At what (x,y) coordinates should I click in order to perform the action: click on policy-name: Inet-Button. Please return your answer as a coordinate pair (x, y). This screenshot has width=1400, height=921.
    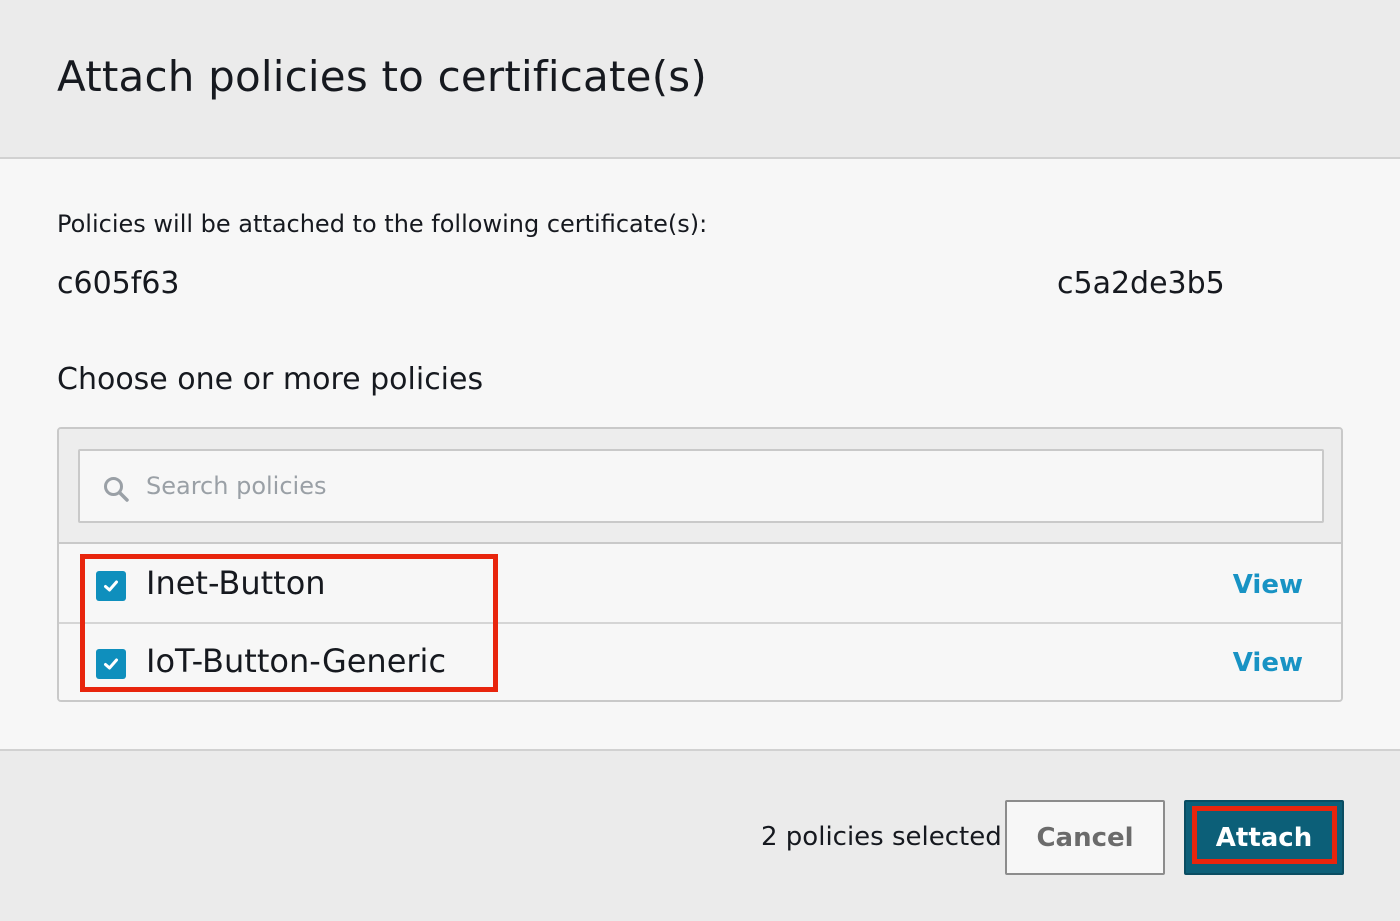
    Looking at the image, I should click on (236, 583).